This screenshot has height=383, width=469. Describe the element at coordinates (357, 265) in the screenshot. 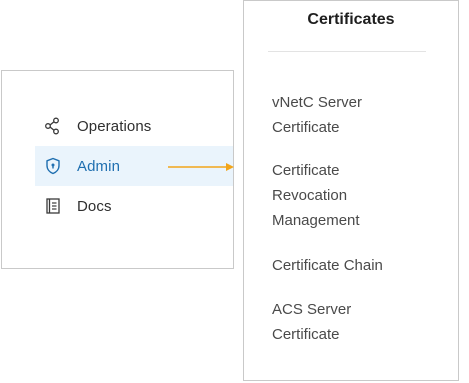

I see `cert-item-certificate-chain: Certificate Chain` at that location.